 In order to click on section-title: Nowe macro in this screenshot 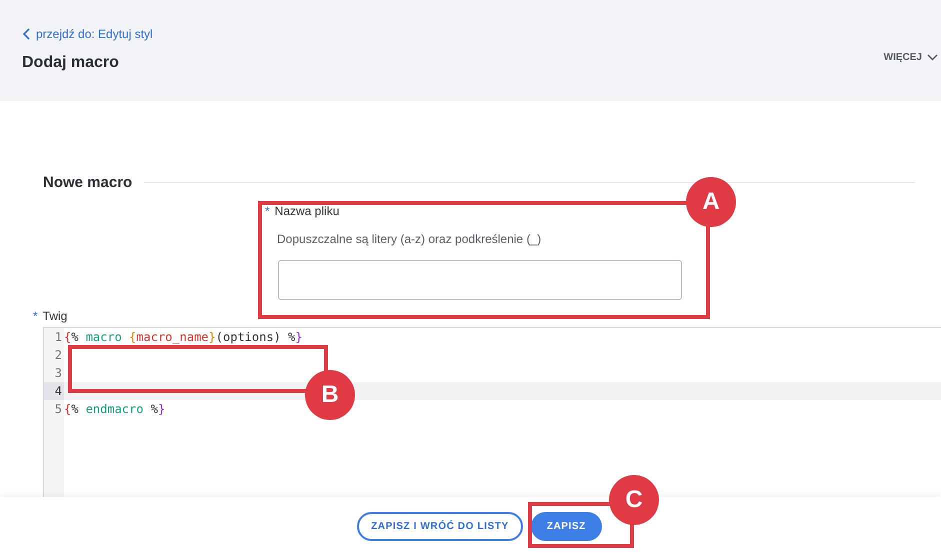, I will do `click(87, 182)`.